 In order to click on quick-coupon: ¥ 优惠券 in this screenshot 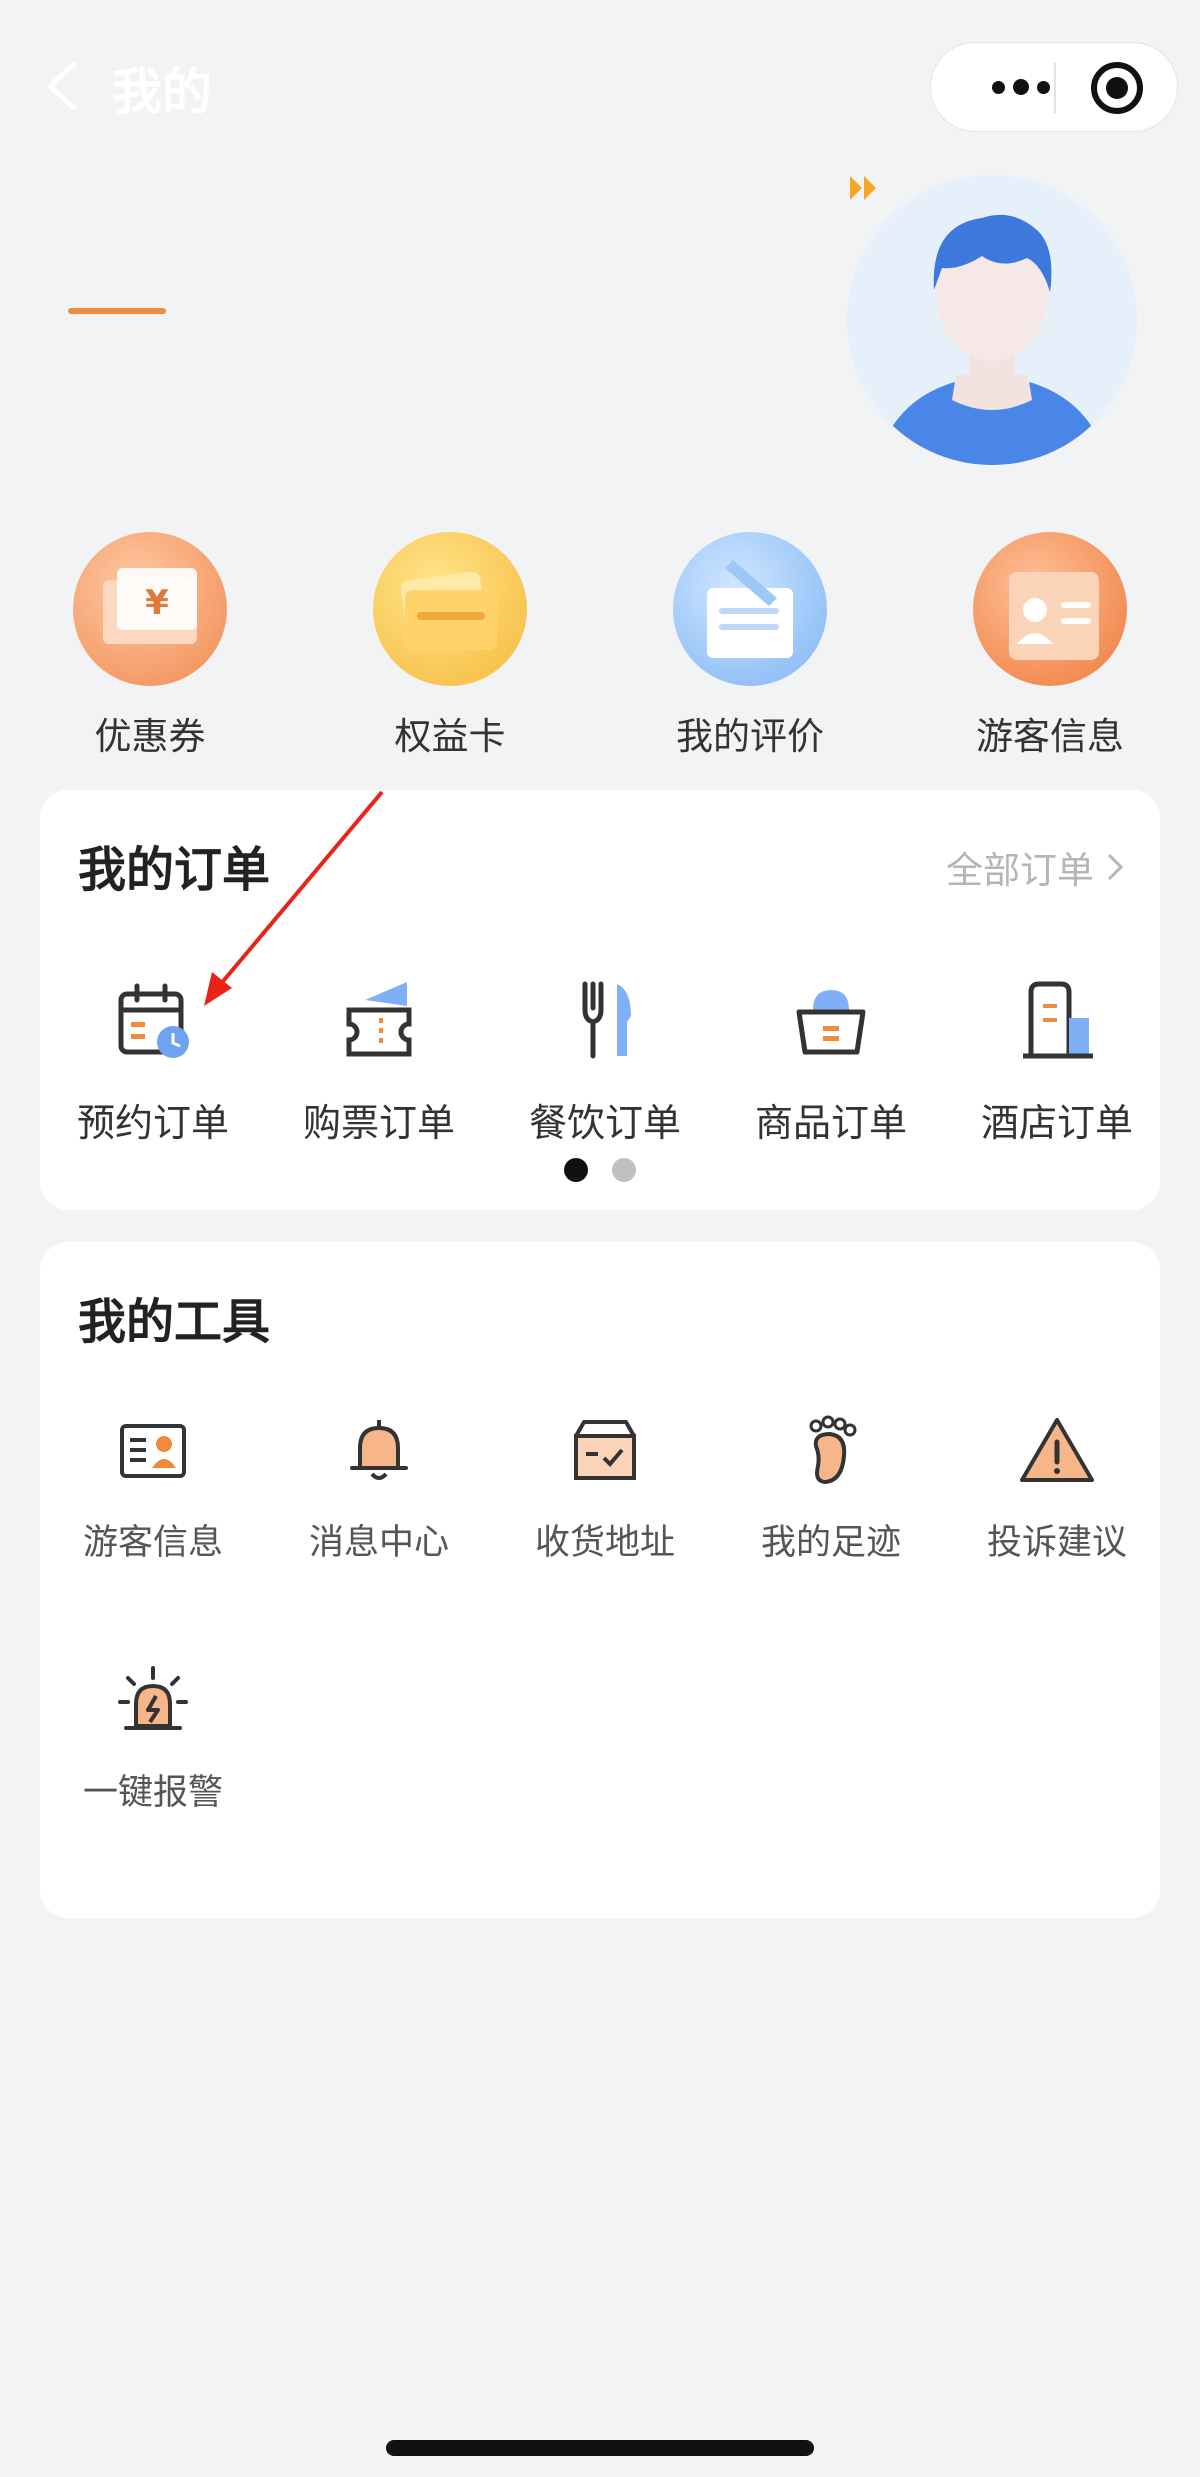, I will do `click(150, 640)`.